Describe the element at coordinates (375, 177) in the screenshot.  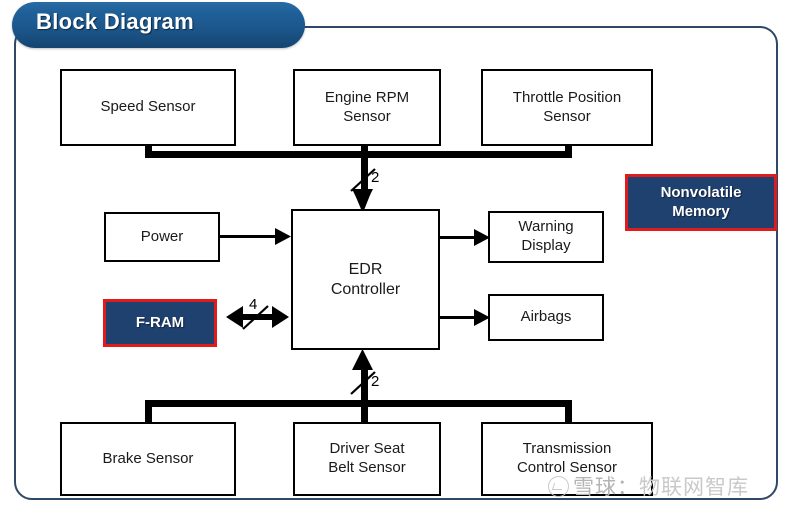
I see `top-bus-width-label: 2` at that location.